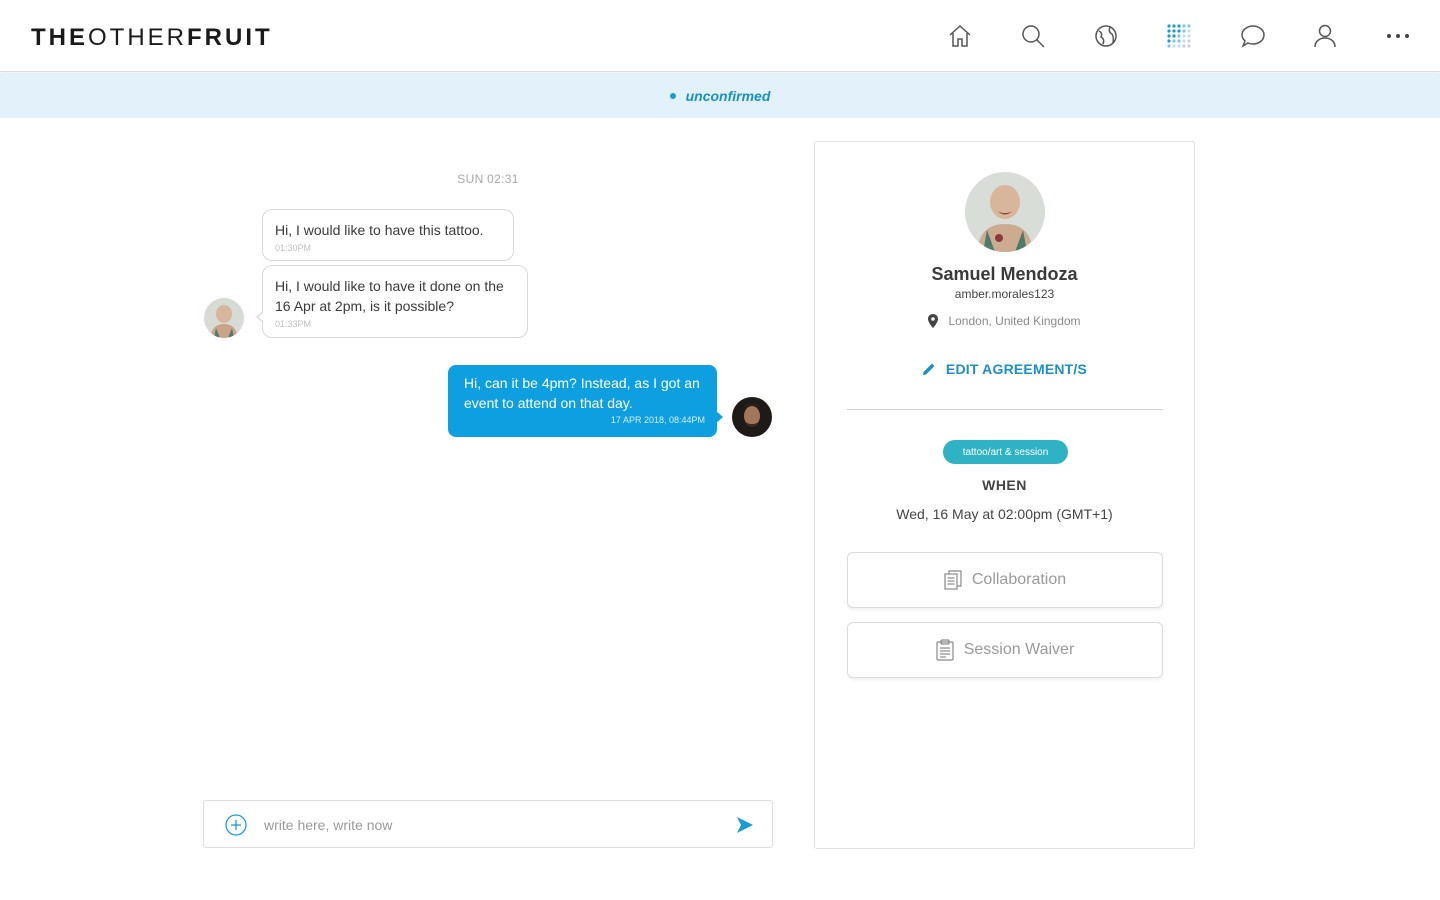 The width and height of the screenshot is (1440, 900). Describe the element at coordinates (488, 179) in the screenshot. I see `day-timestamp: SUN 02:31` at that location.